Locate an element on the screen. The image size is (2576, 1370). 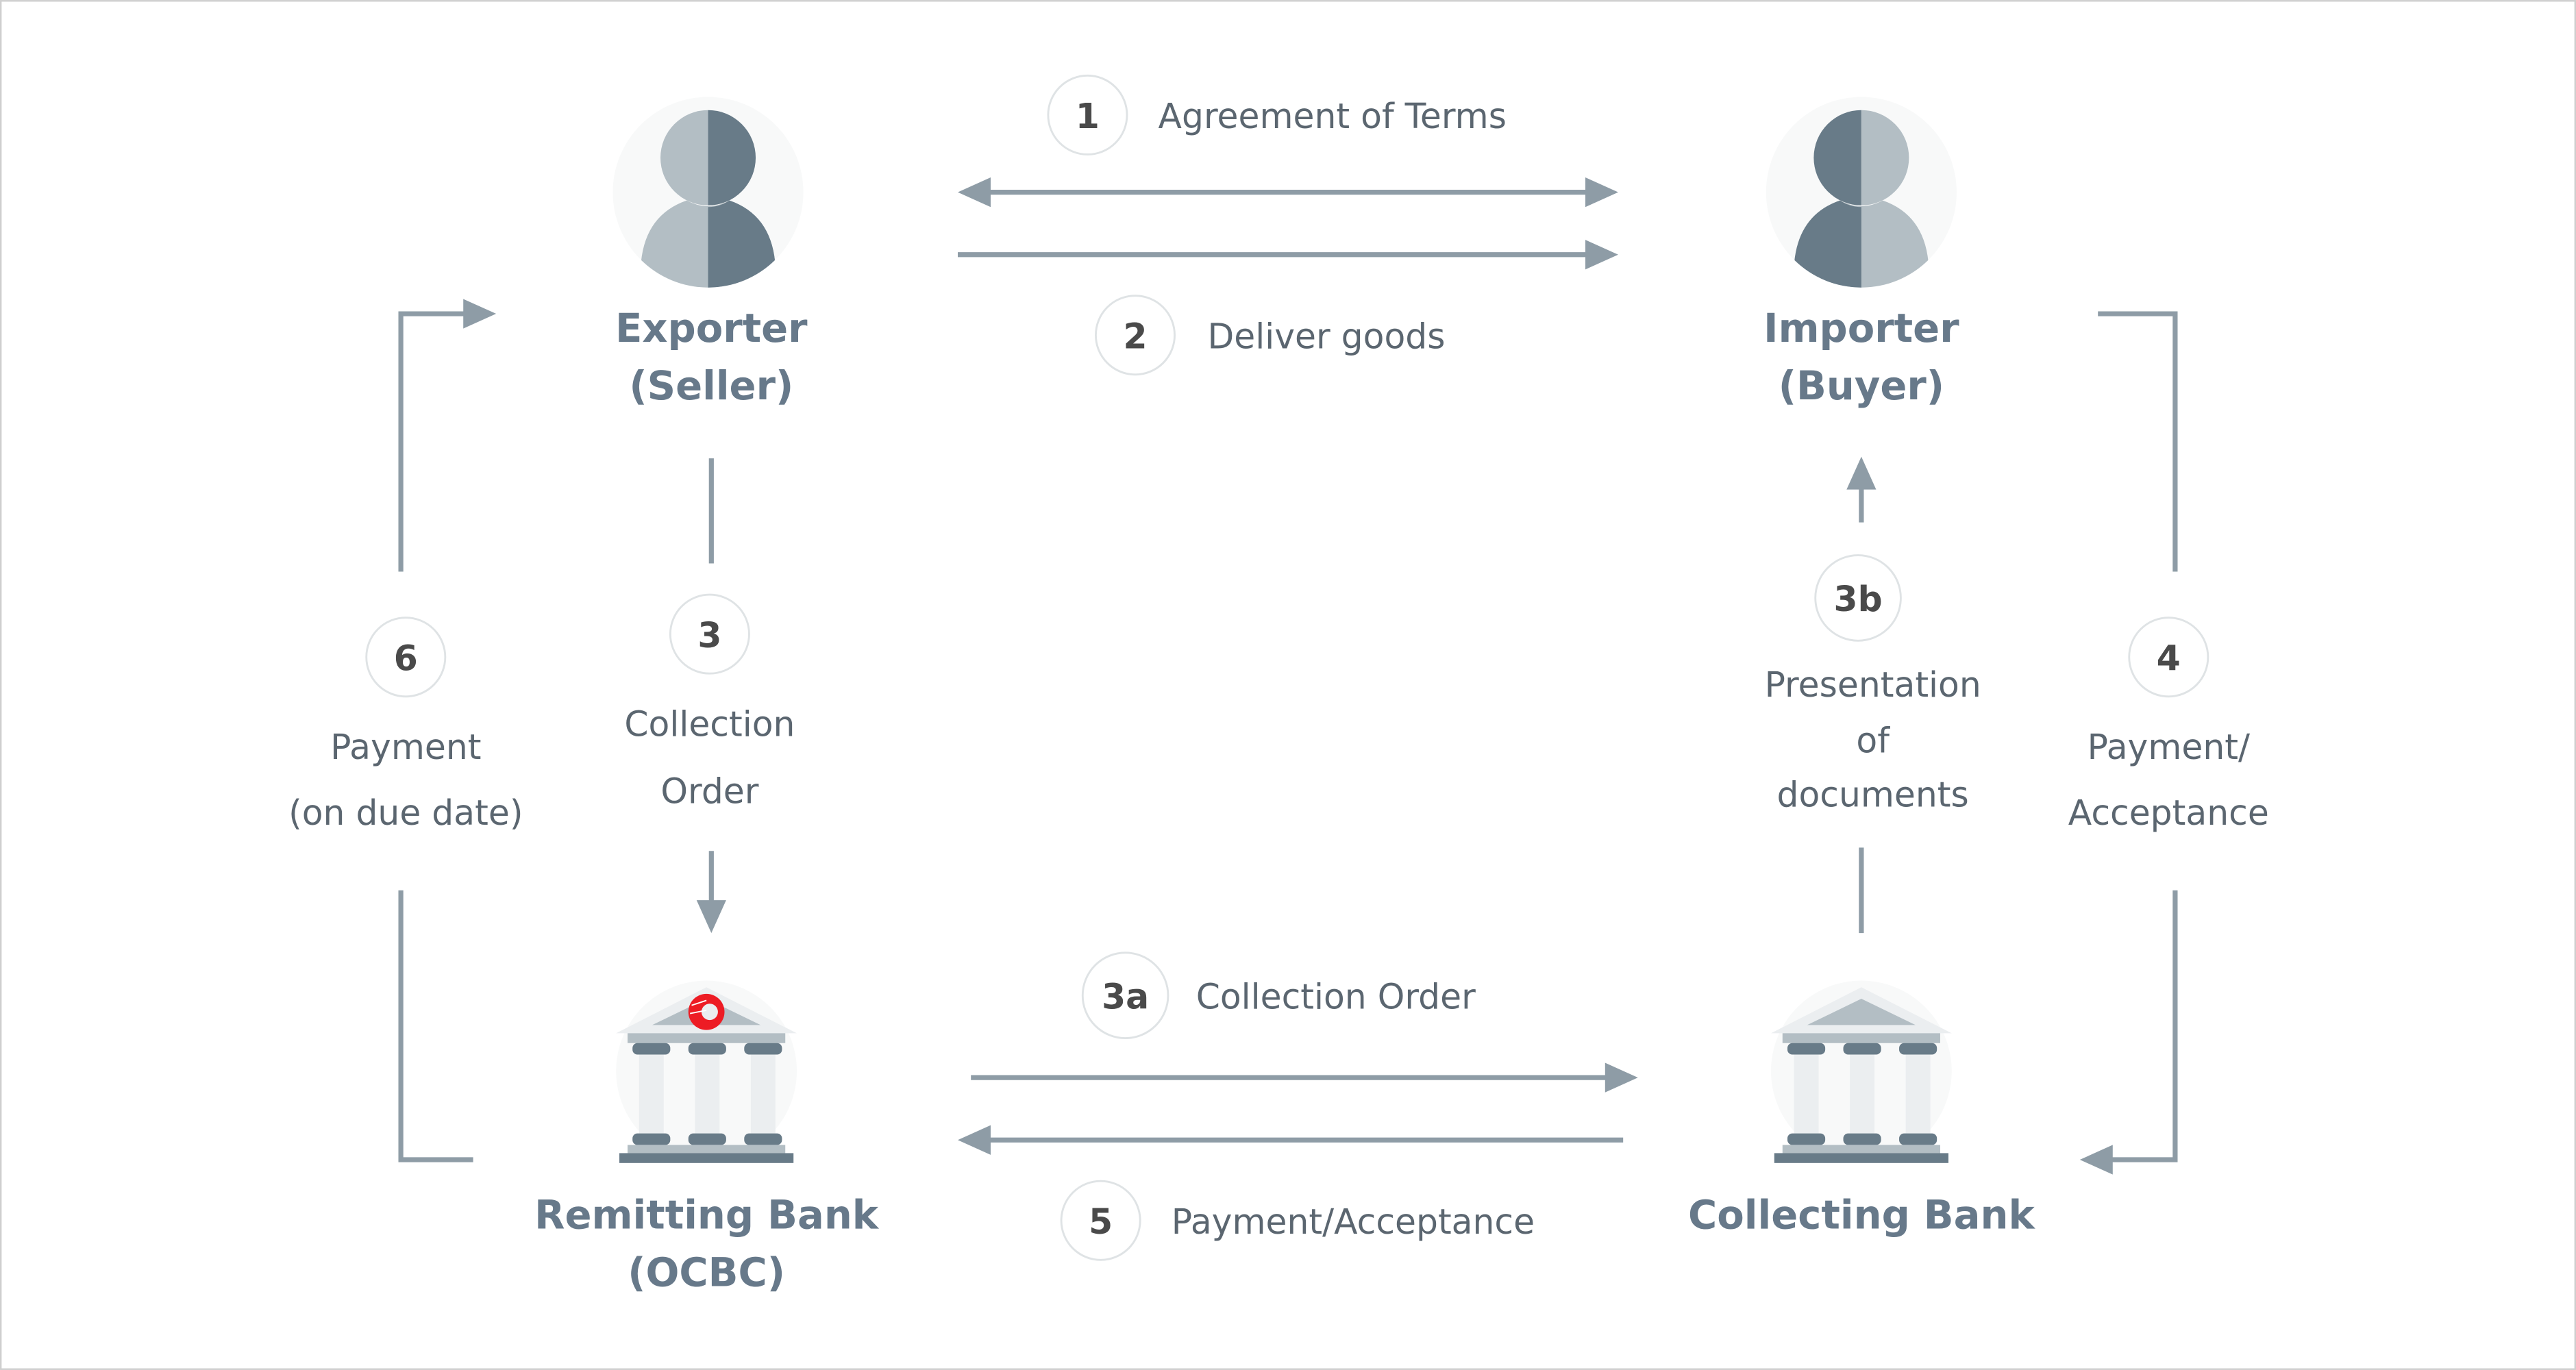
step-2-badge: 2 is located at coordinates (1135, 335).